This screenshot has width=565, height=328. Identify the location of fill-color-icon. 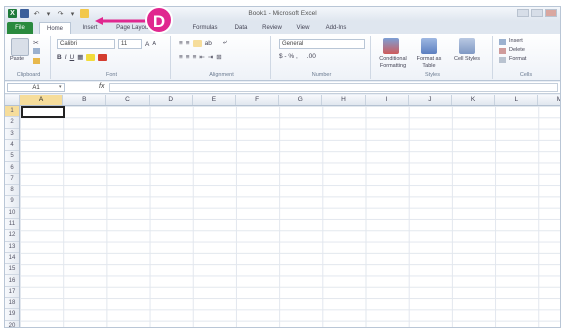
(91, 57).